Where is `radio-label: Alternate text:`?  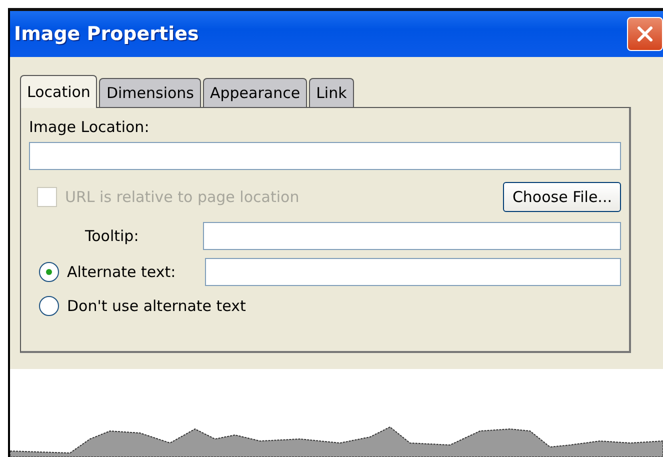
radio-label: Alternate text: is located at coordinates (122, 272).